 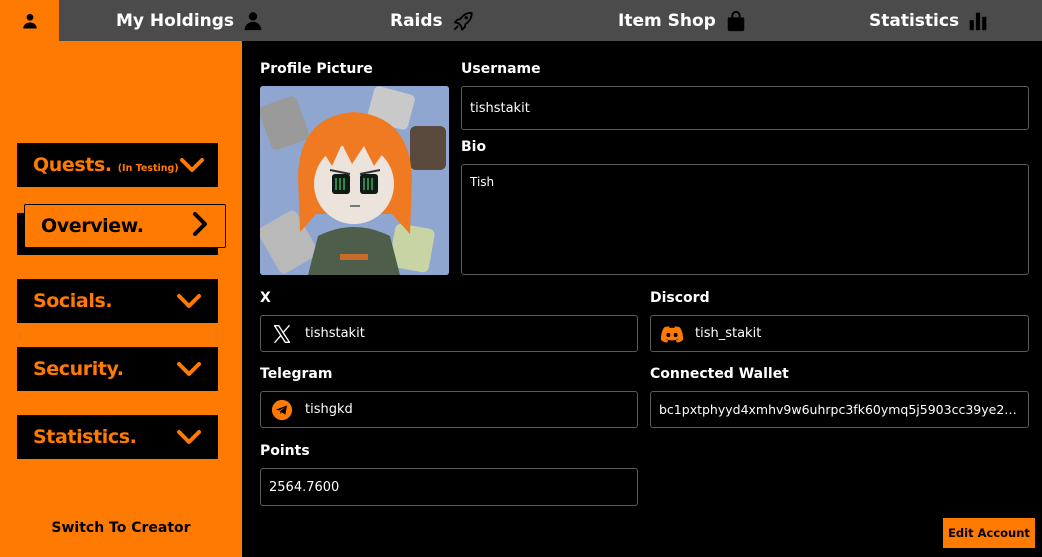 I want to click on nav-raids-label: Raids, so click(x=416, y=20).